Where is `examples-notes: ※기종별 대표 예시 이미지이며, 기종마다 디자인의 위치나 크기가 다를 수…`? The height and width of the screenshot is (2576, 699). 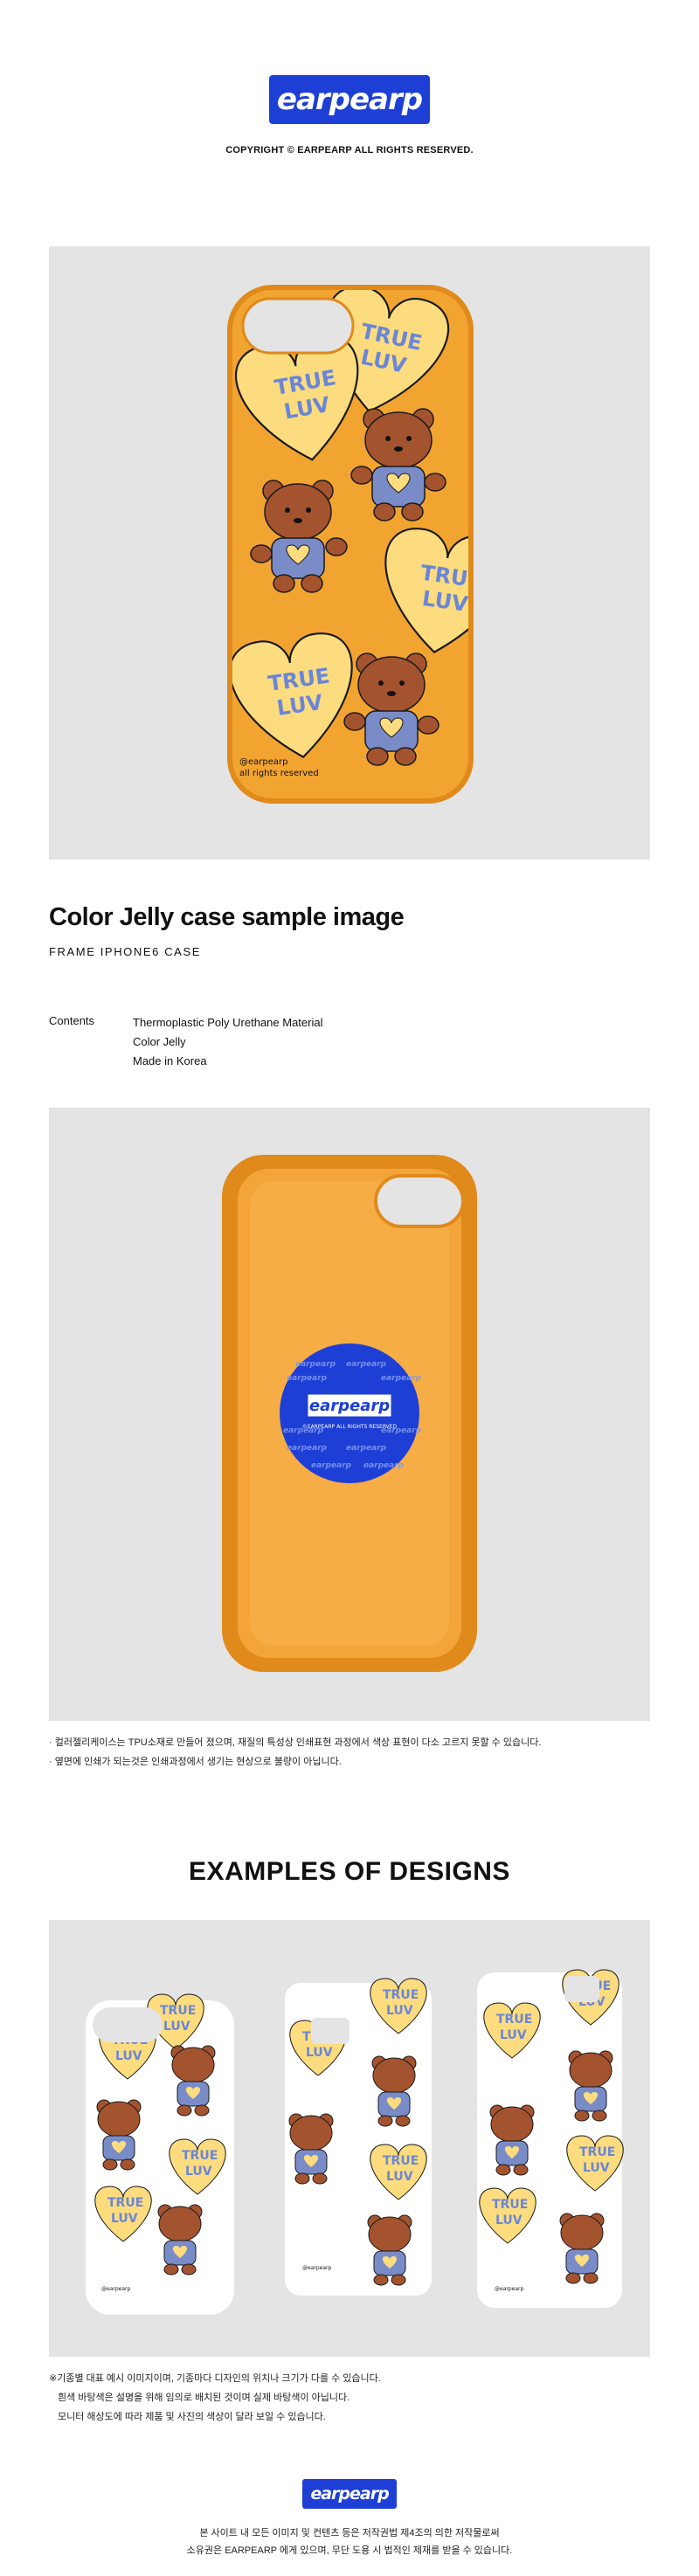
examples-notes: ※기종별 대표 예시 이미지이며, 기종마다 디자인의 위치나 크기가 다를 수… is located at coordinates (215, 2398).